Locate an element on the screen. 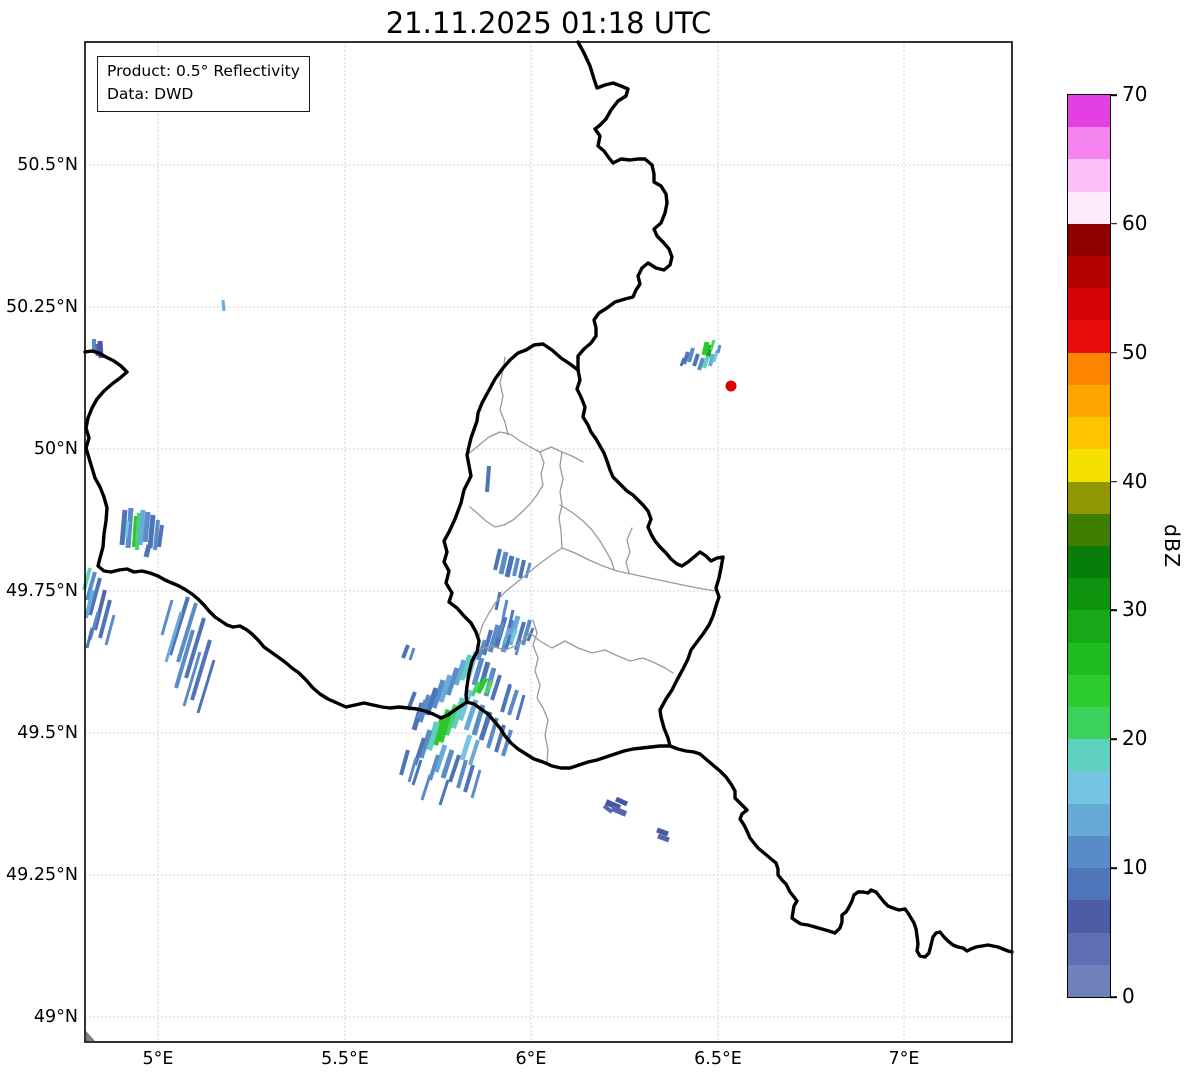  colorbar-unit-label: dBZ is located at coordinates (1172, 546).